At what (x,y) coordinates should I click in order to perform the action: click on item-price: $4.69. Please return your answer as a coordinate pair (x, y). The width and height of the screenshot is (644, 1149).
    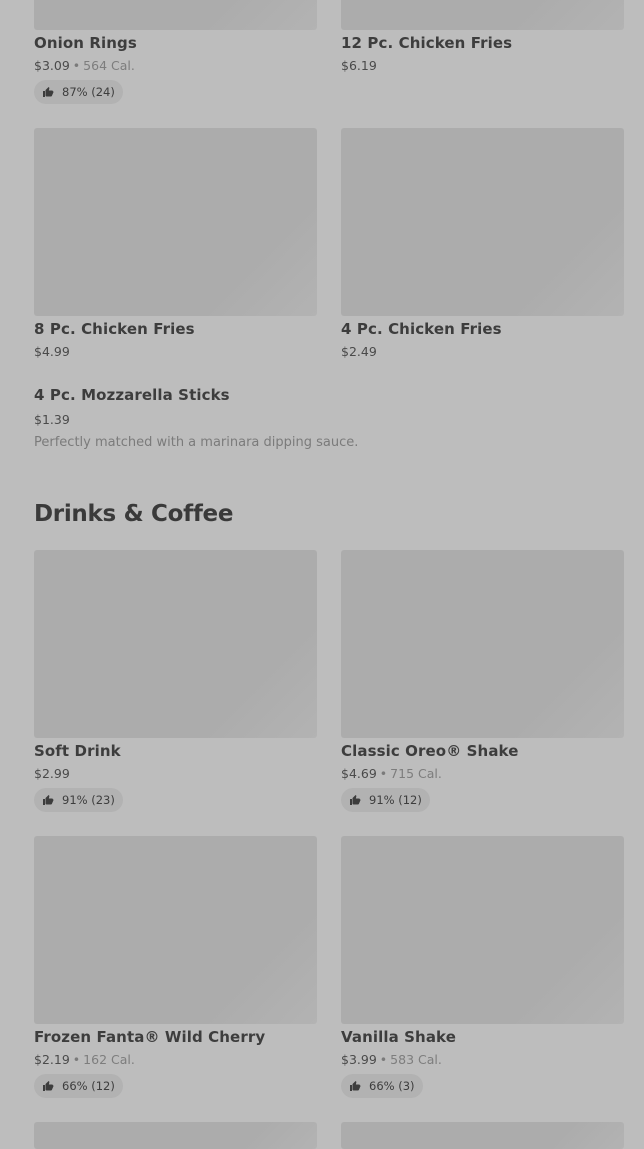
    Looking at the image, I should click on (359, 773).